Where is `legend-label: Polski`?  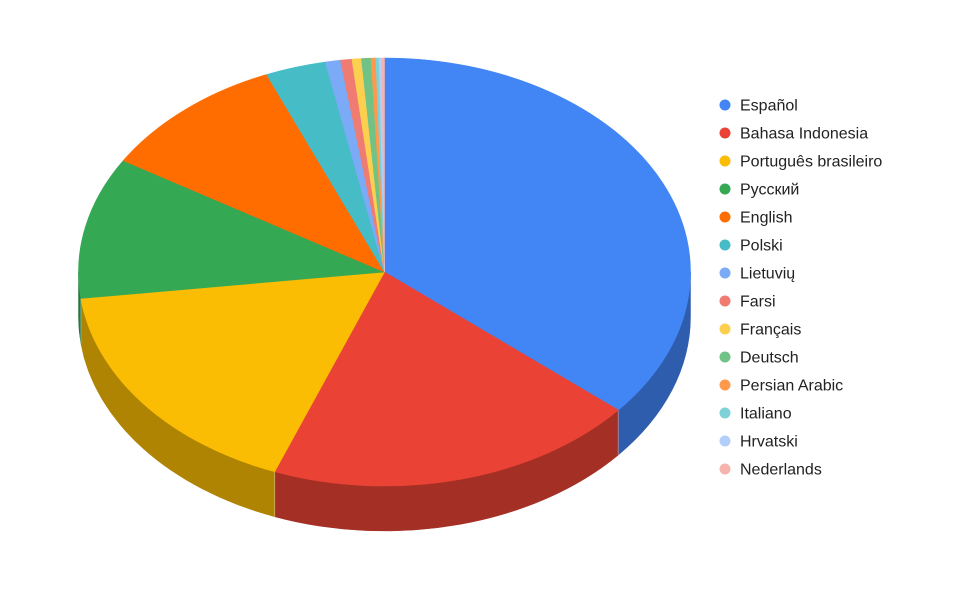
legend-label: Polski is located at coordinates (761, 246).